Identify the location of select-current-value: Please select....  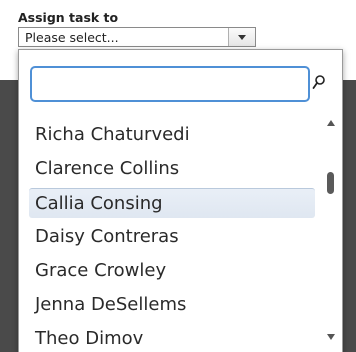
(72, 37).